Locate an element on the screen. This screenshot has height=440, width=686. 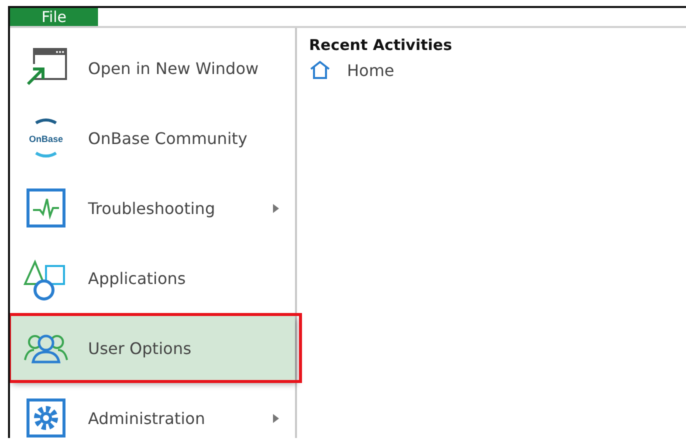
file-tab: File is located at coordinates (54, 17).